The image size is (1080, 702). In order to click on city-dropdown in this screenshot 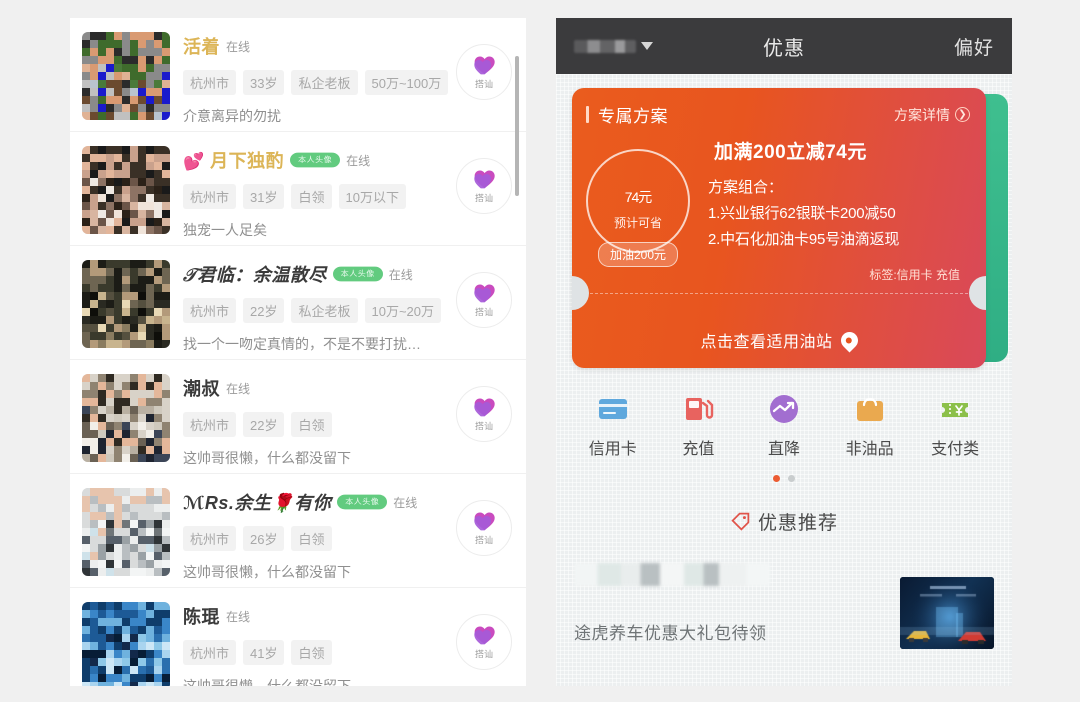, I will do `click(613, 46)`.